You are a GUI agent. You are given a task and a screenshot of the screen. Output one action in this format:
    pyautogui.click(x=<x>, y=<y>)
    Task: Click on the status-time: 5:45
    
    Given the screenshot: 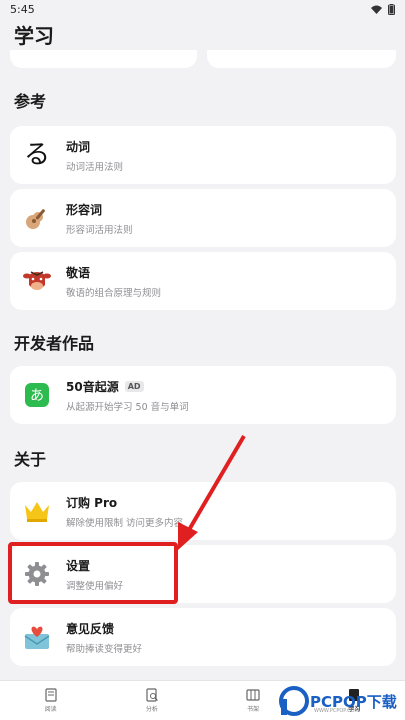 What is the action you would take?
    pyautogui.click(x=22, y=9)
    